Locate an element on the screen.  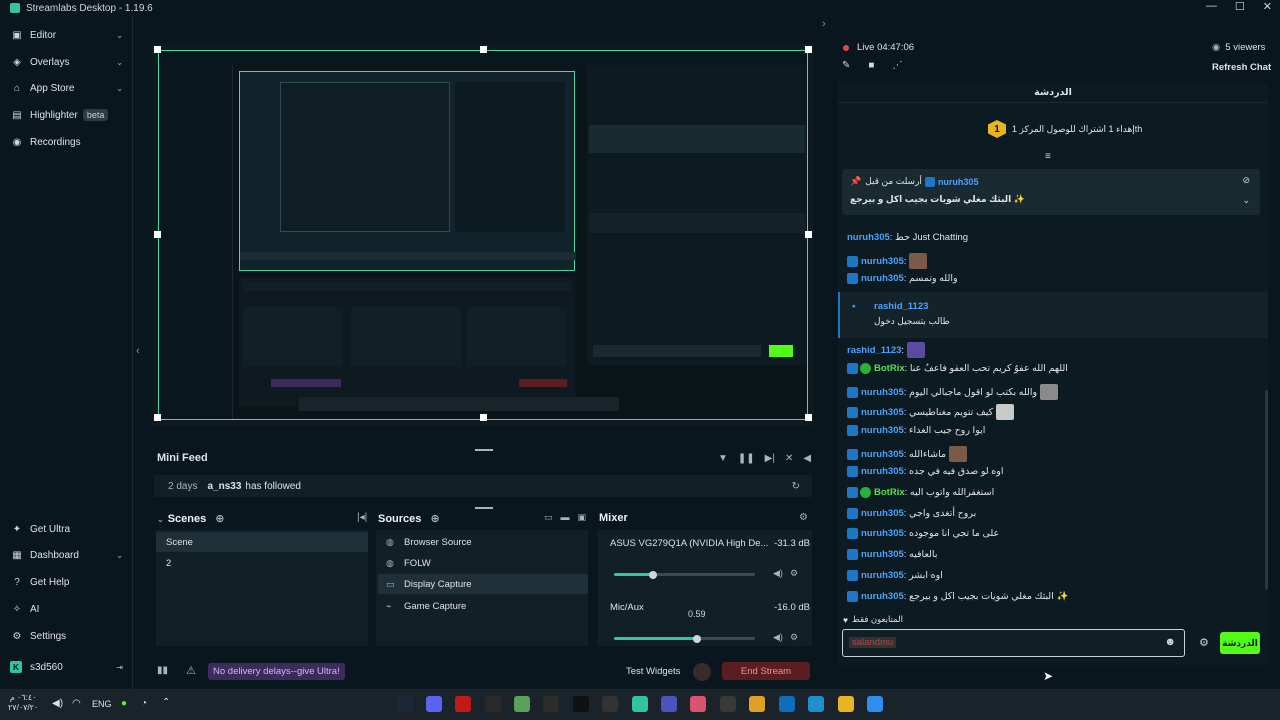
app-dark-icon is located at coordinates (551, 704).